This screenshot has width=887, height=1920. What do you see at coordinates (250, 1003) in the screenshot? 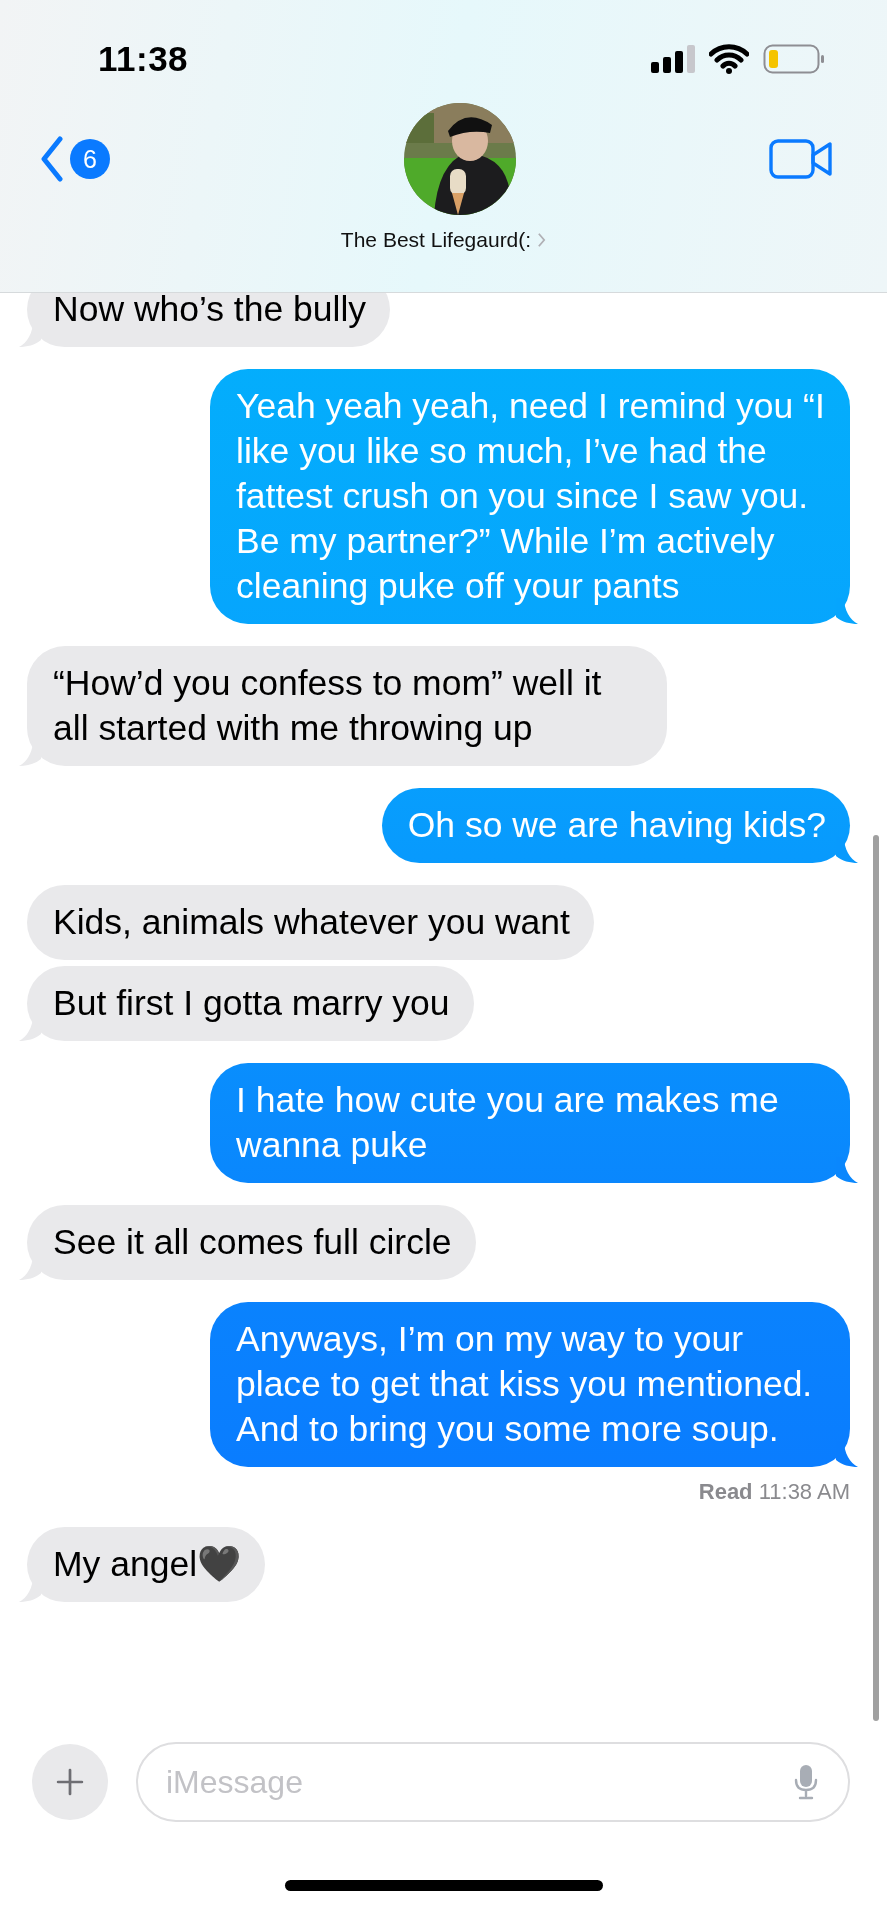
I see `message-bubble: But first I gotta marry you` at bounding box center [250, 1003].